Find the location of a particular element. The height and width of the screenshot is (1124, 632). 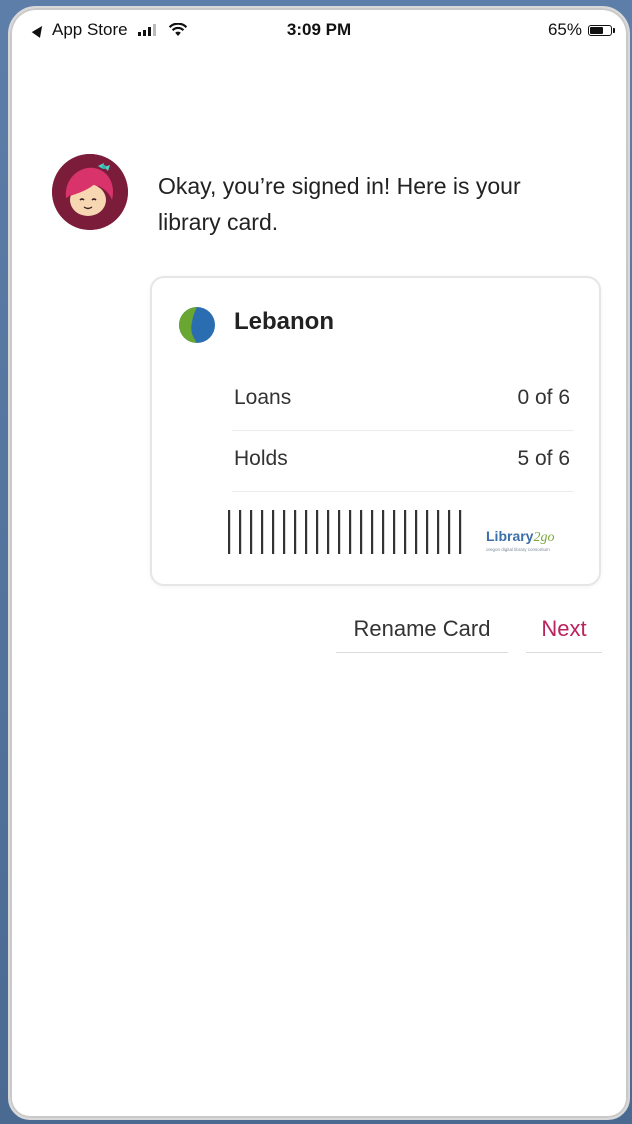

library-logo-icon is located at coordinates (197, 325).